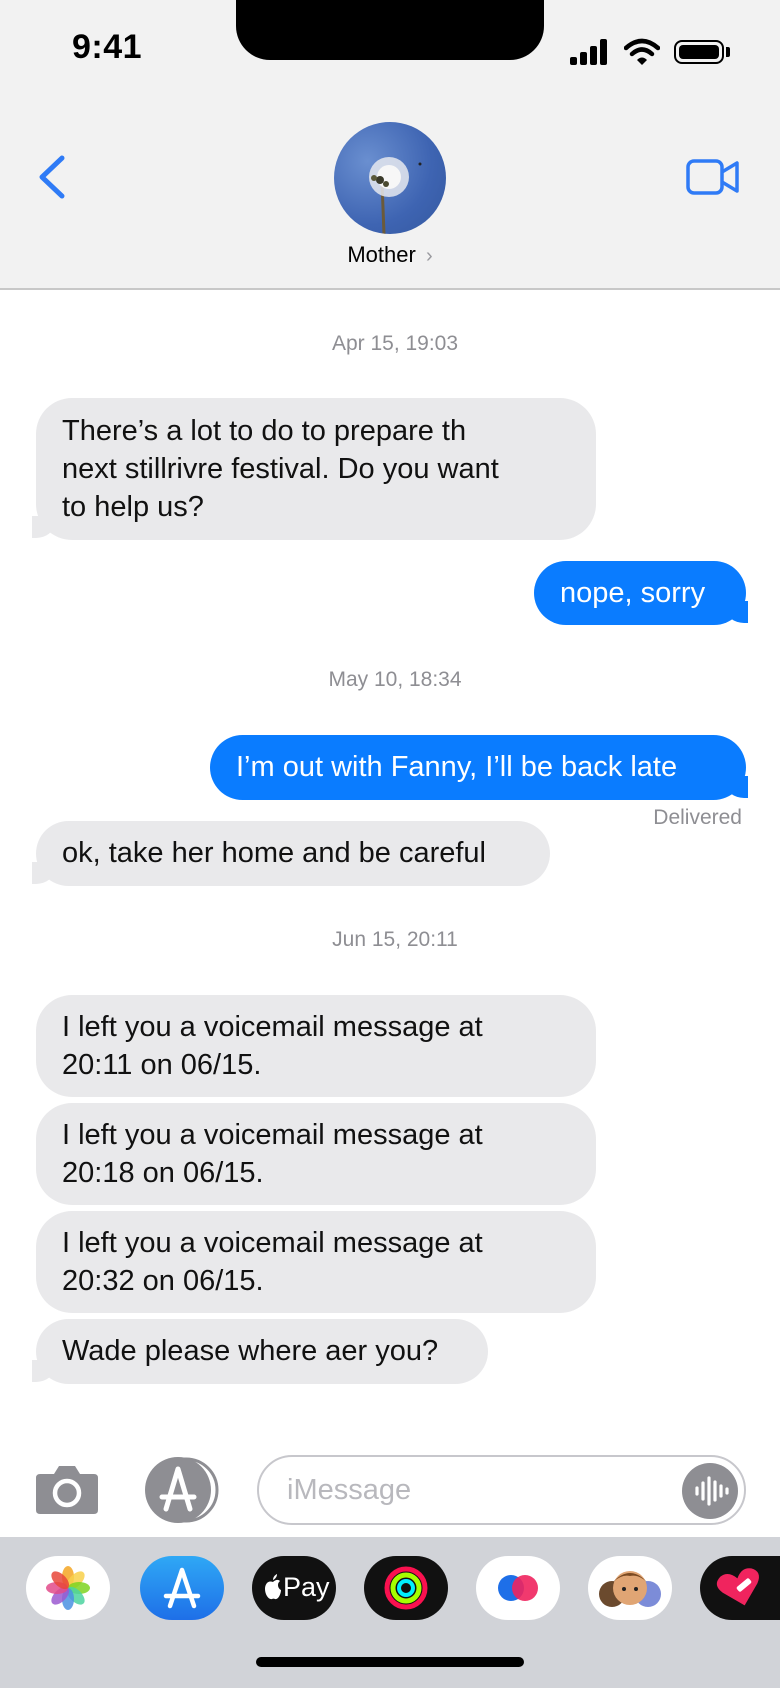 This screenshot has height=1688, width=780. What do you see at coordinates (406, 1588) in the screenshot?
I see `fitness-icon` at bounding box center [406, 1588].